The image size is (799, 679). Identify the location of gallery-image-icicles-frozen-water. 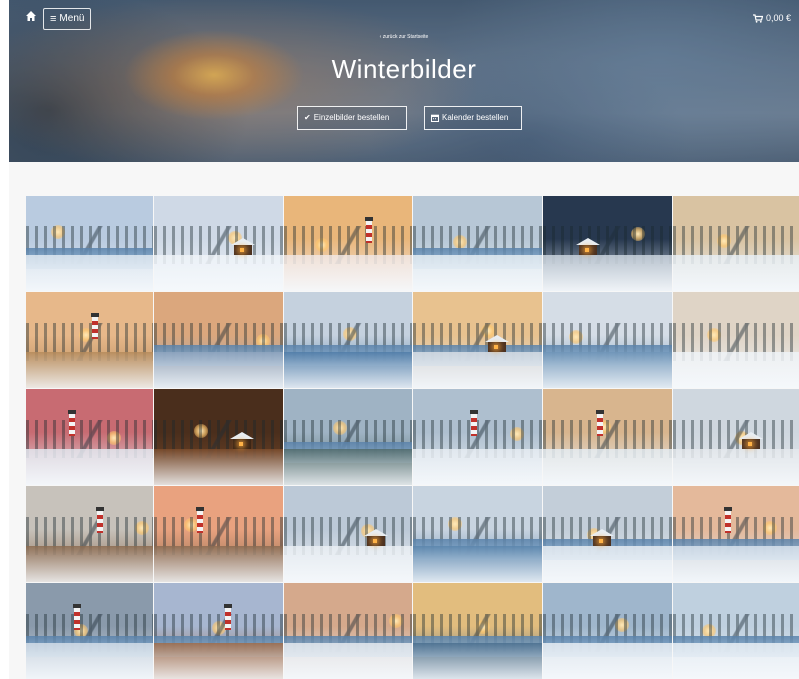
(736, 631).